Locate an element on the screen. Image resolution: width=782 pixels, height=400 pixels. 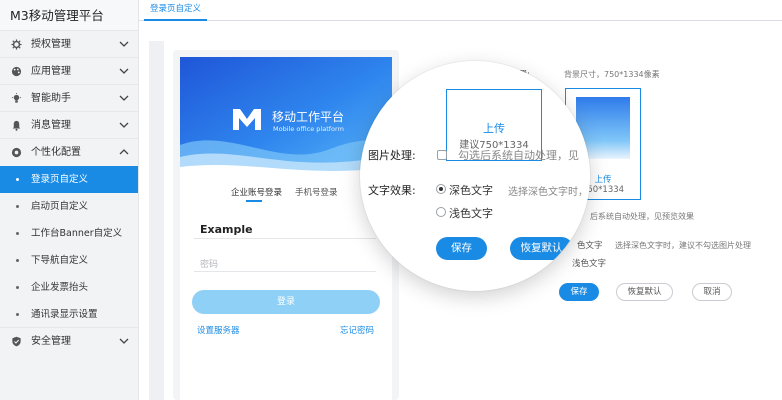
magnified-restore-button: 恢复默认 is located at coordinates (541, 248).